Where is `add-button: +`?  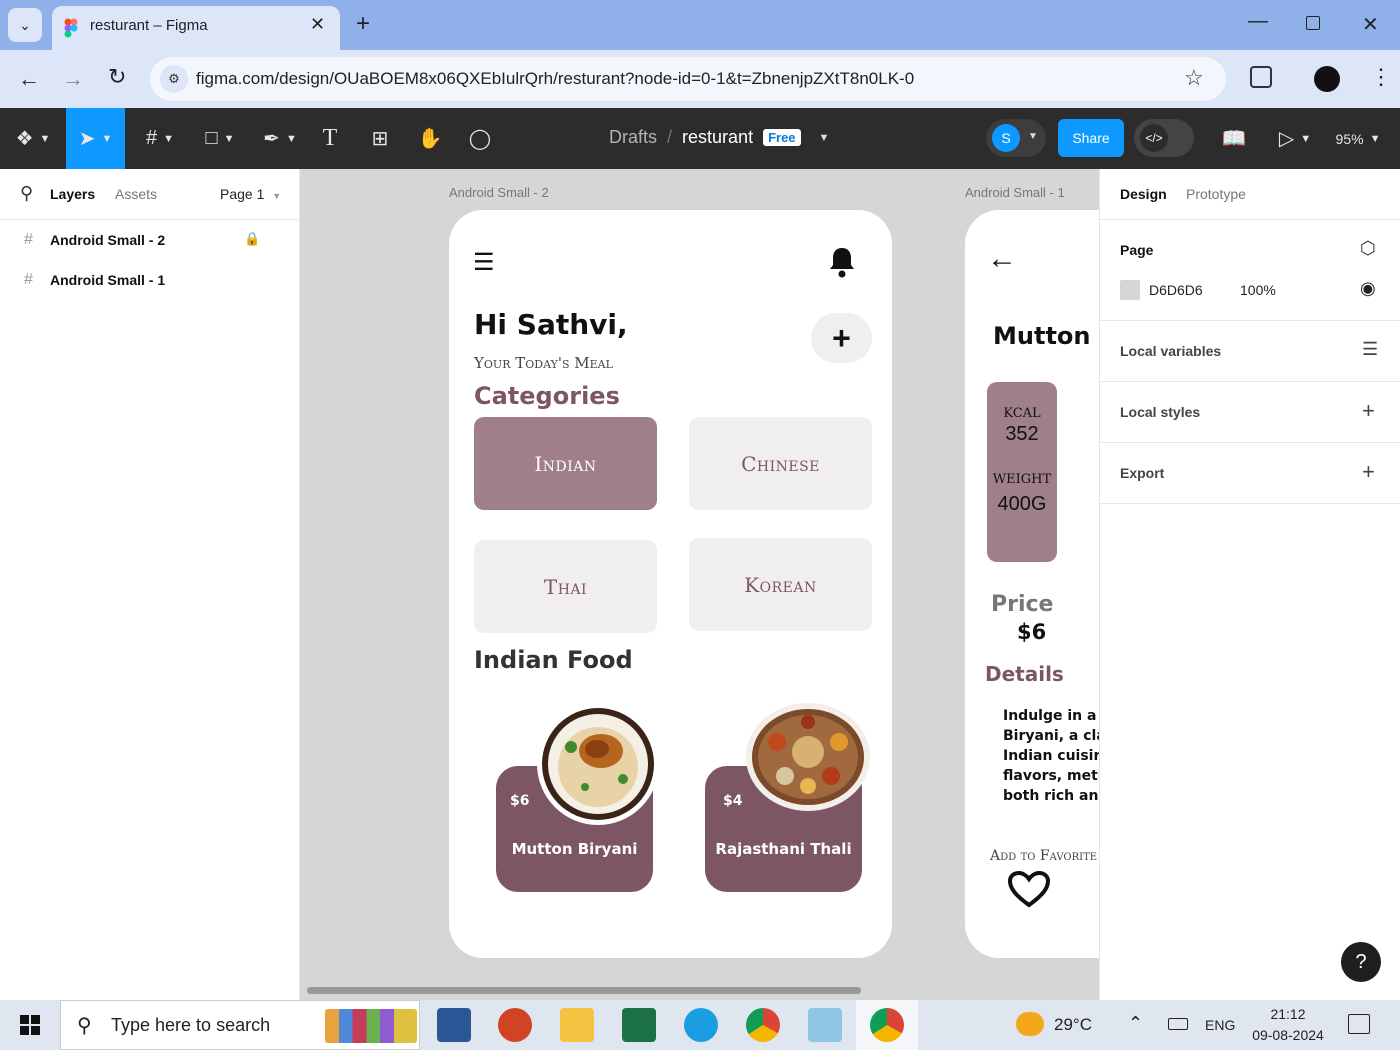 add-button: + is located at coordinates (841, 338).